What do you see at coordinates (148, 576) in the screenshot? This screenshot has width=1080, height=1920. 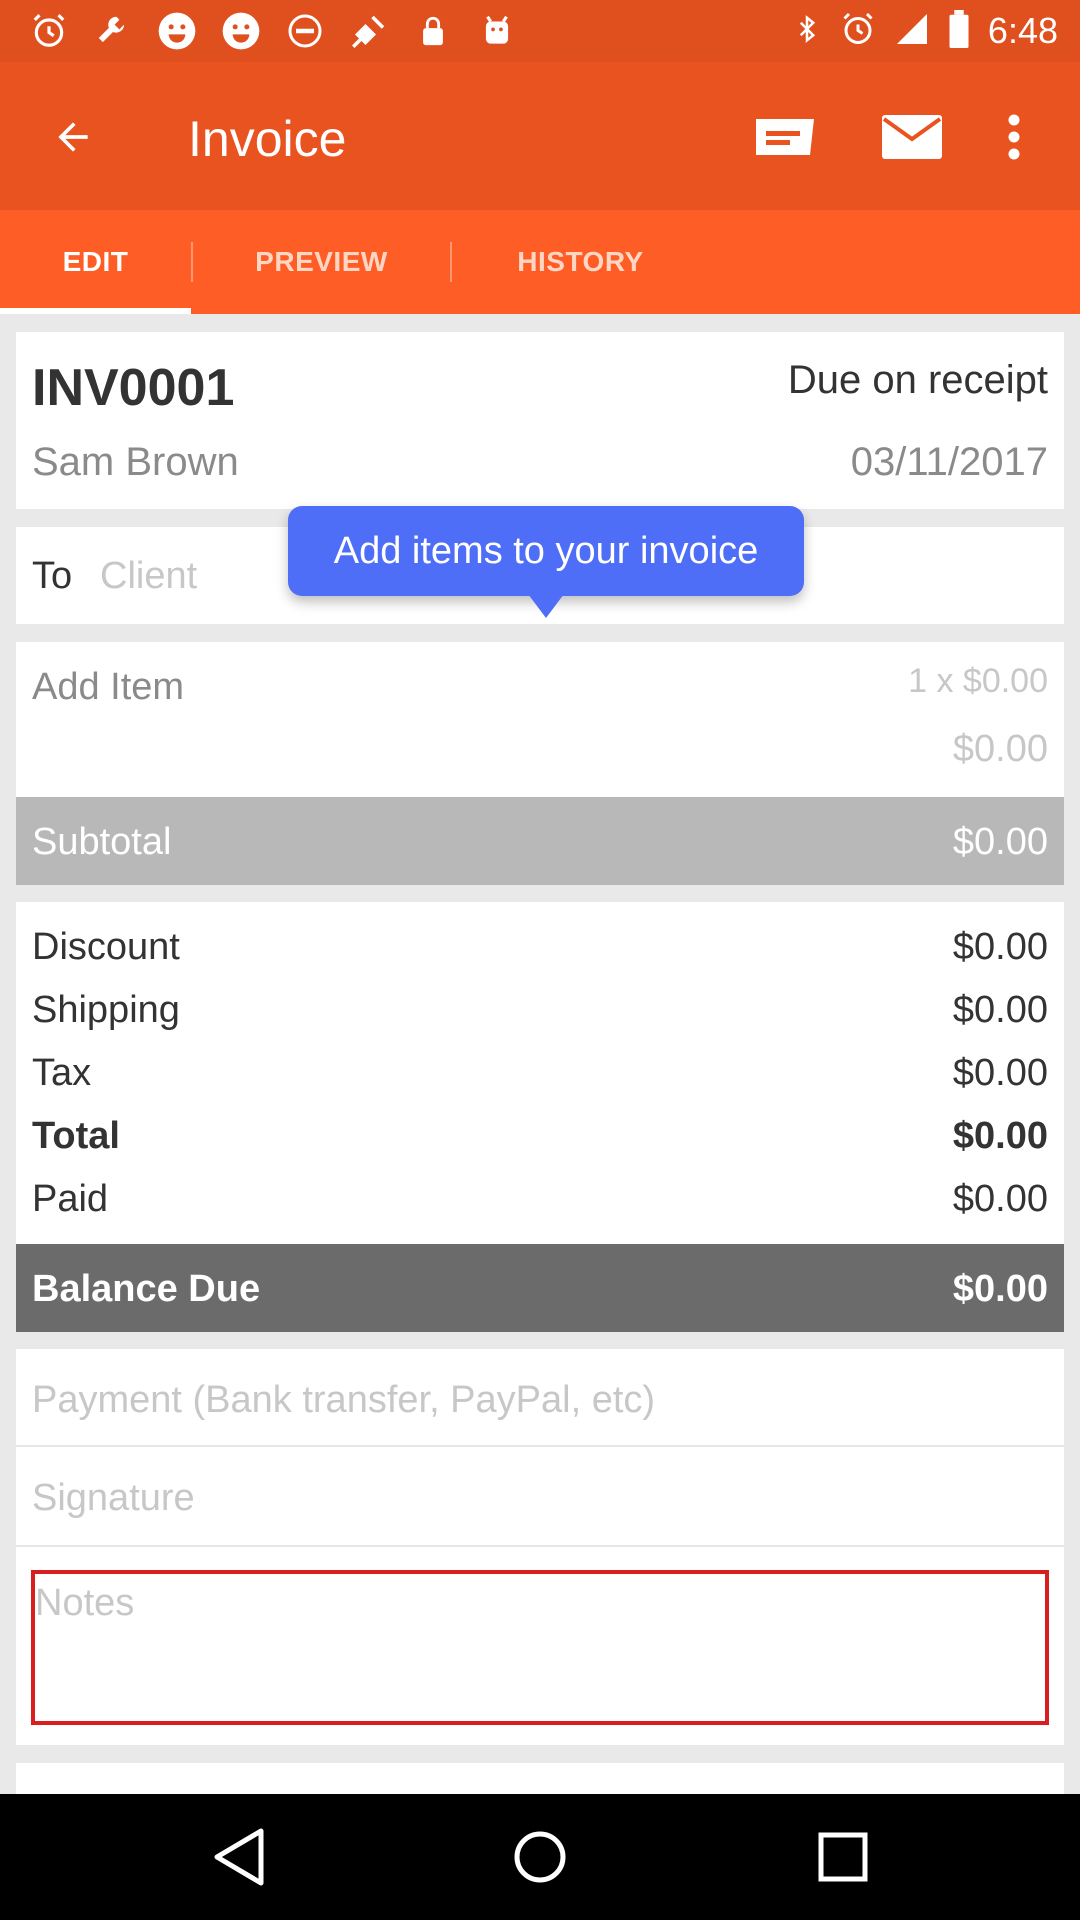 I see `client-field: Client` at bounding box center [148, 576].